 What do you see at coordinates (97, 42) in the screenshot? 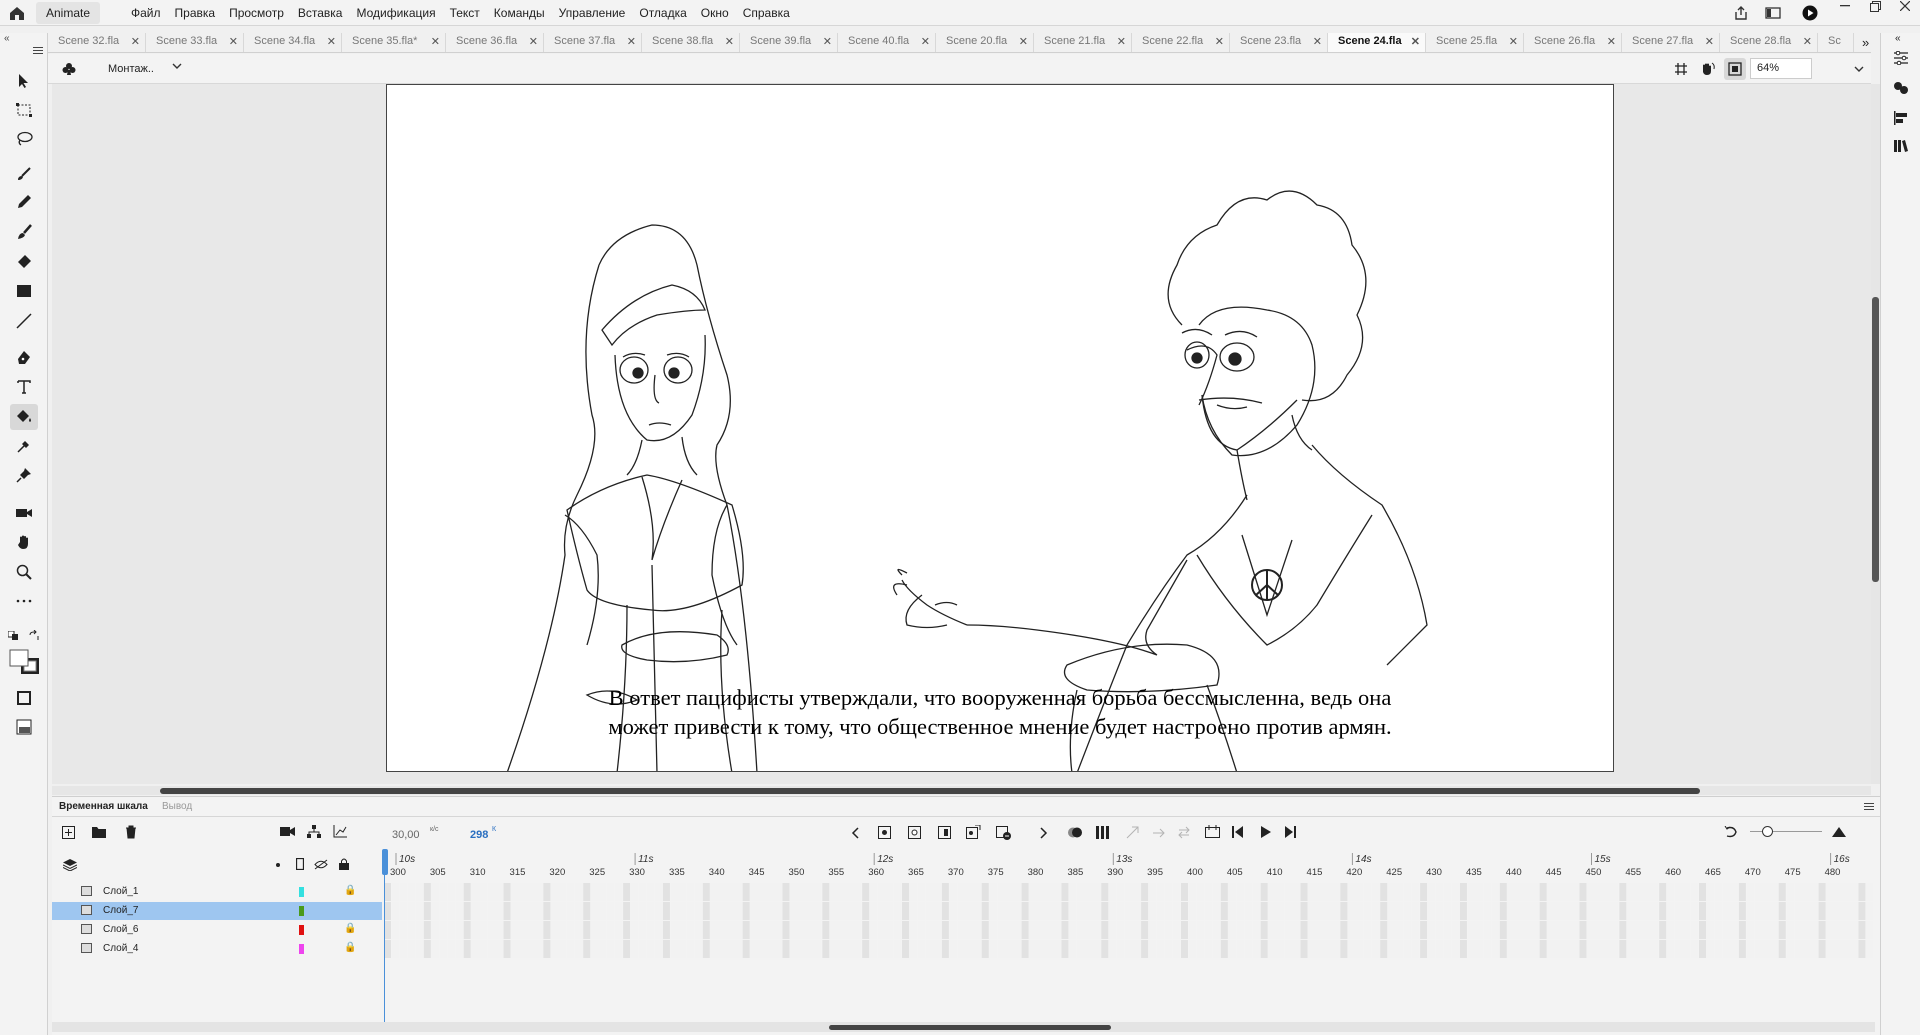
I see `tab-scene-32: Scene 32.fla ✕` at bounding box center [97, 42].